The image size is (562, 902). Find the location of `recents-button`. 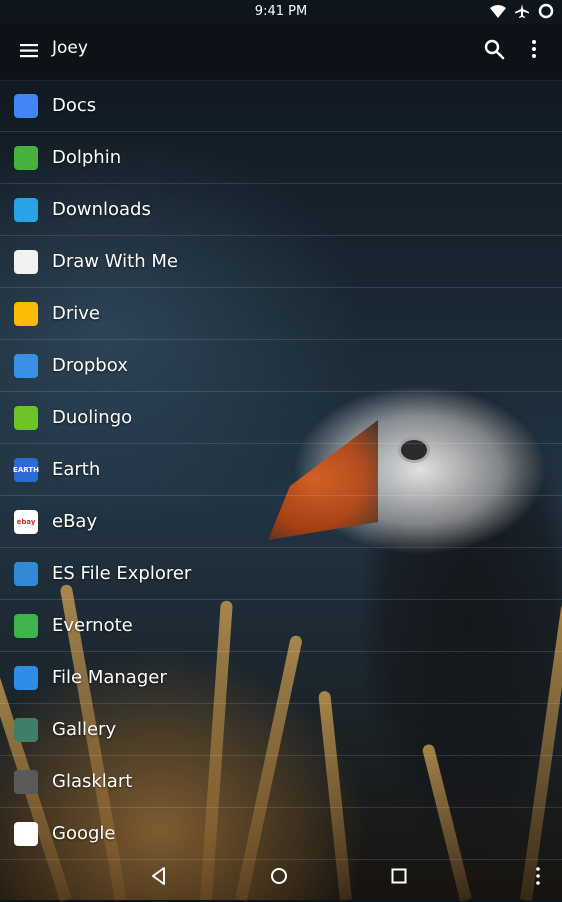

recents-button is located at coordinates (399, 876).